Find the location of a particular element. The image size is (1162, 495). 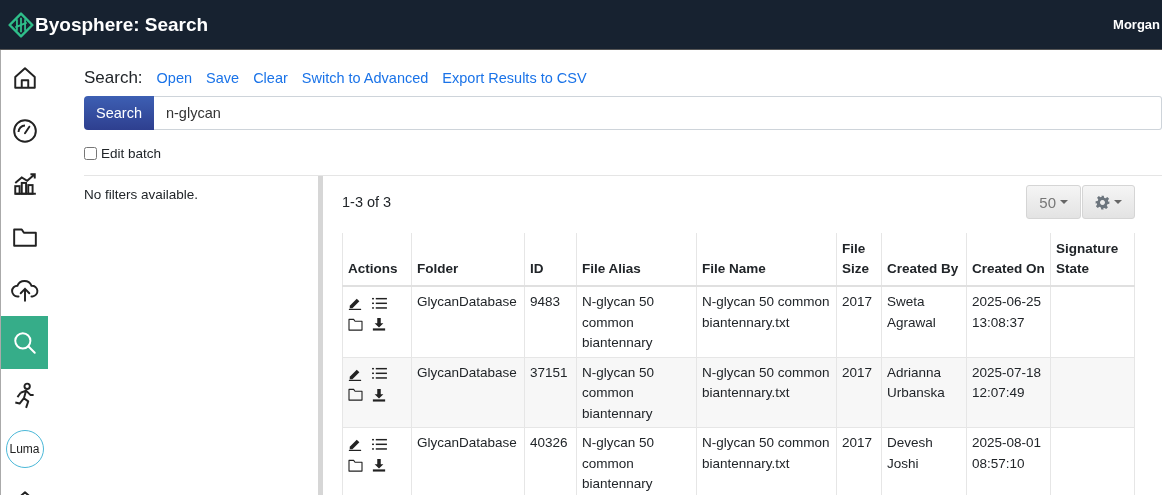

user-name: Morgan is located at coordinates (1136, 24).